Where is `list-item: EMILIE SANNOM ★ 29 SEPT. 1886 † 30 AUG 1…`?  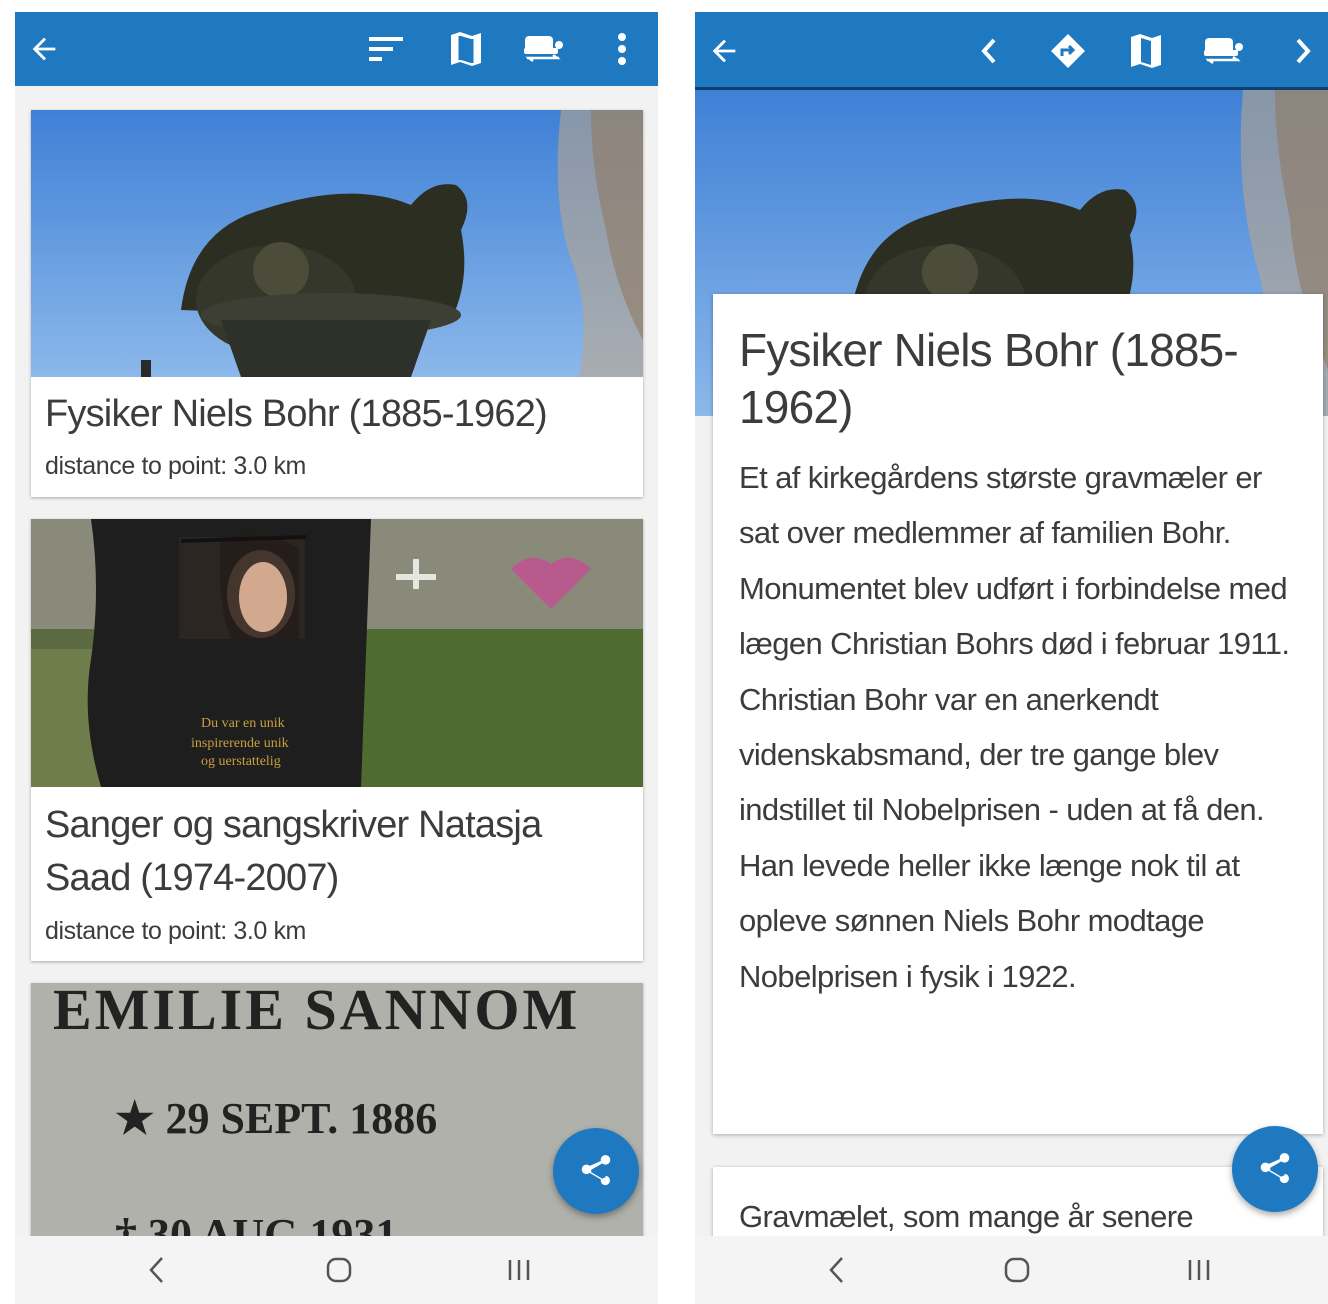
list-item: EMILIE SANNOM ★ 29 SEPT. 1886 † 30 AUG 1… is located at coordinates (337, 1109).